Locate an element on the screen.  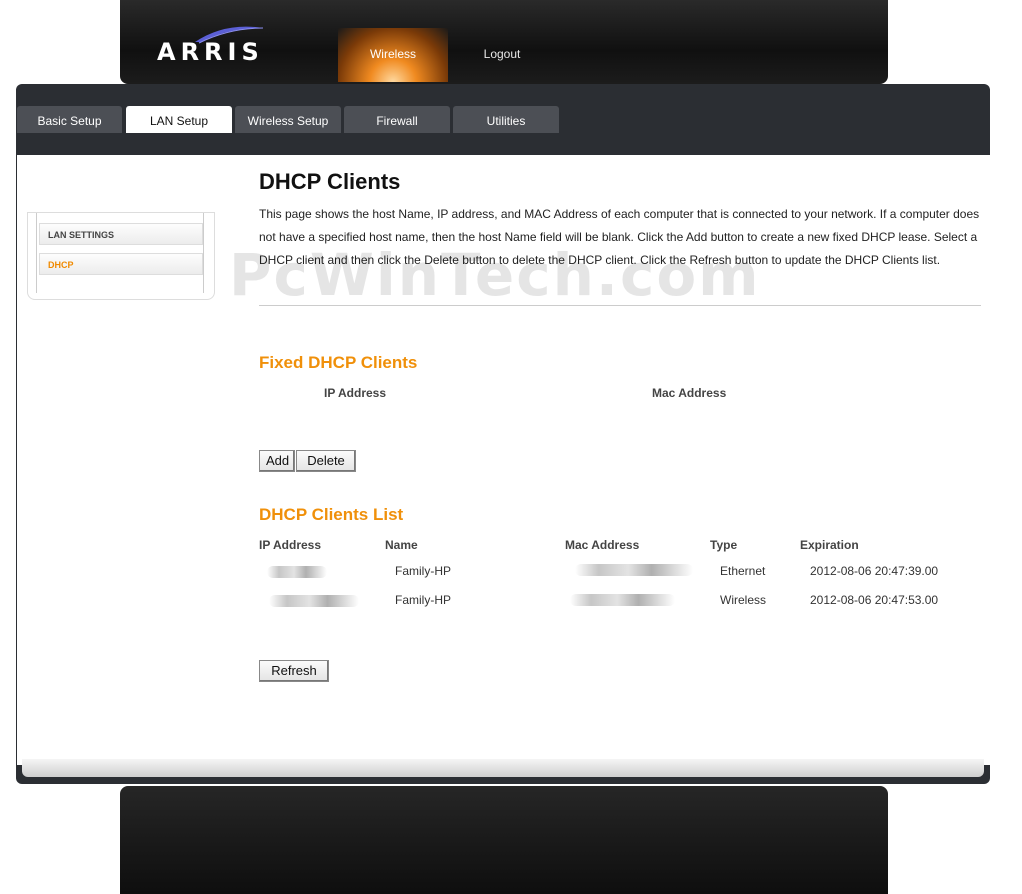
client-type: Wireless is located at coordinates (743, 600).